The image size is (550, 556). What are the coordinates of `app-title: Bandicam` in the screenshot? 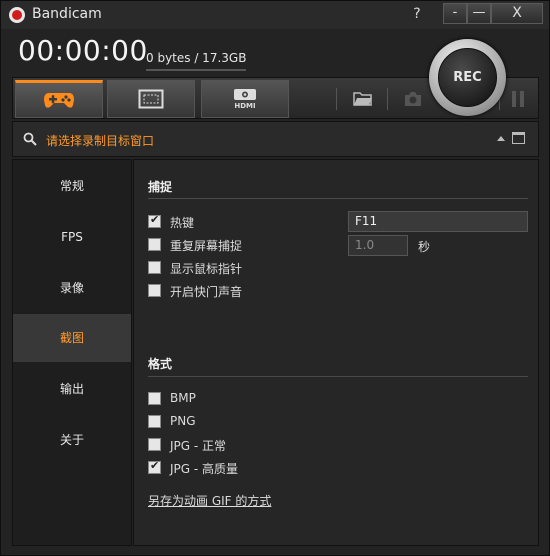 It's located at (67, 14).